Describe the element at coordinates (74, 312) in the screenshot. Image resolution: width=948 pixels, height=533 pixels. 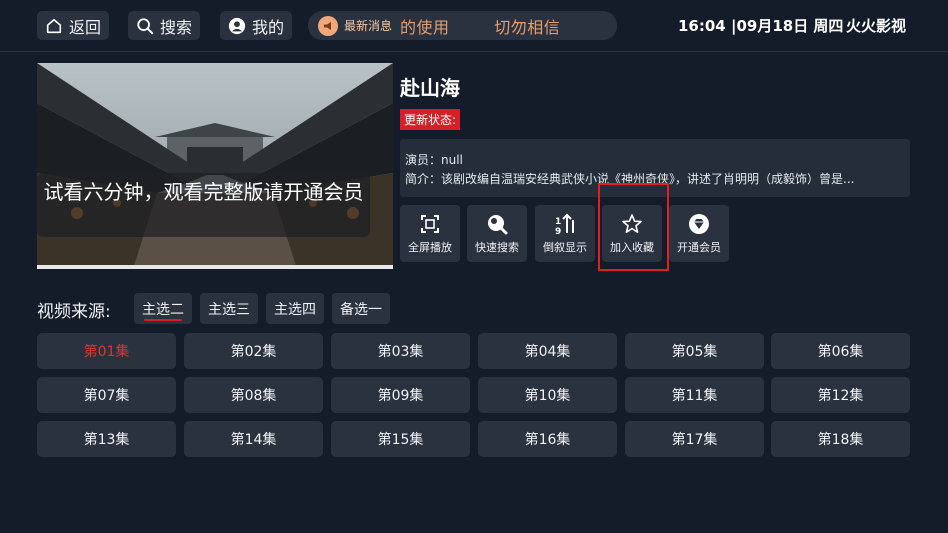
I see `source-title: 视频来源:` at that location.